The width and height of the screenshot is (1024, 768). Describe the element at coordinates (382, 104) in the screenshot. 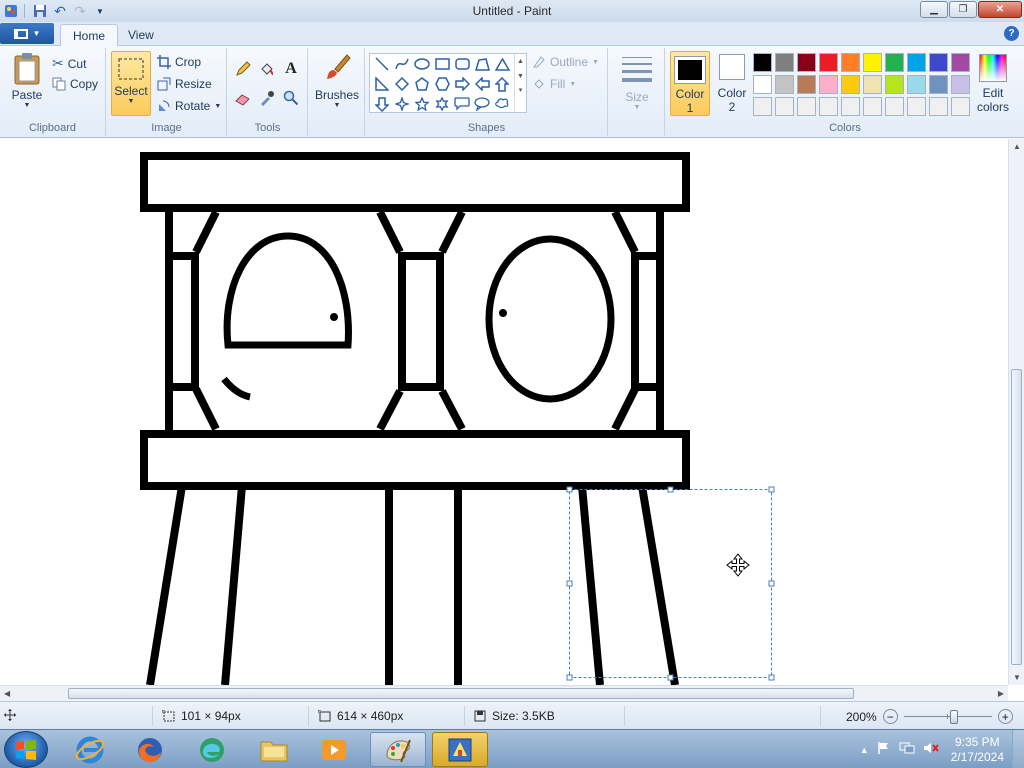

I see `down-arrow-shape-icon` at that location.